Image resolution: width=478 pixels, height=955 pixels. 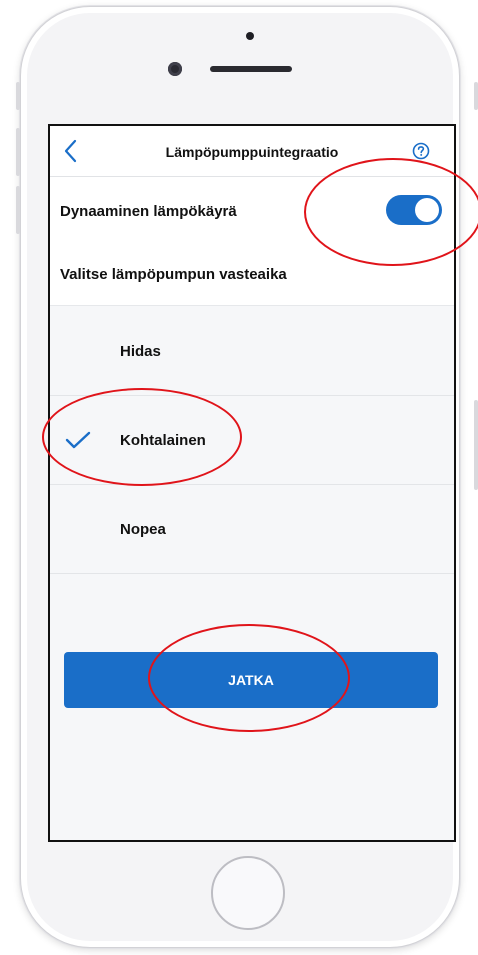 What do you see at coordinates (252, 440) in the screenshot?
I see `option-kohtalainen: Kohtalainen` at bounding box center [252, 440].